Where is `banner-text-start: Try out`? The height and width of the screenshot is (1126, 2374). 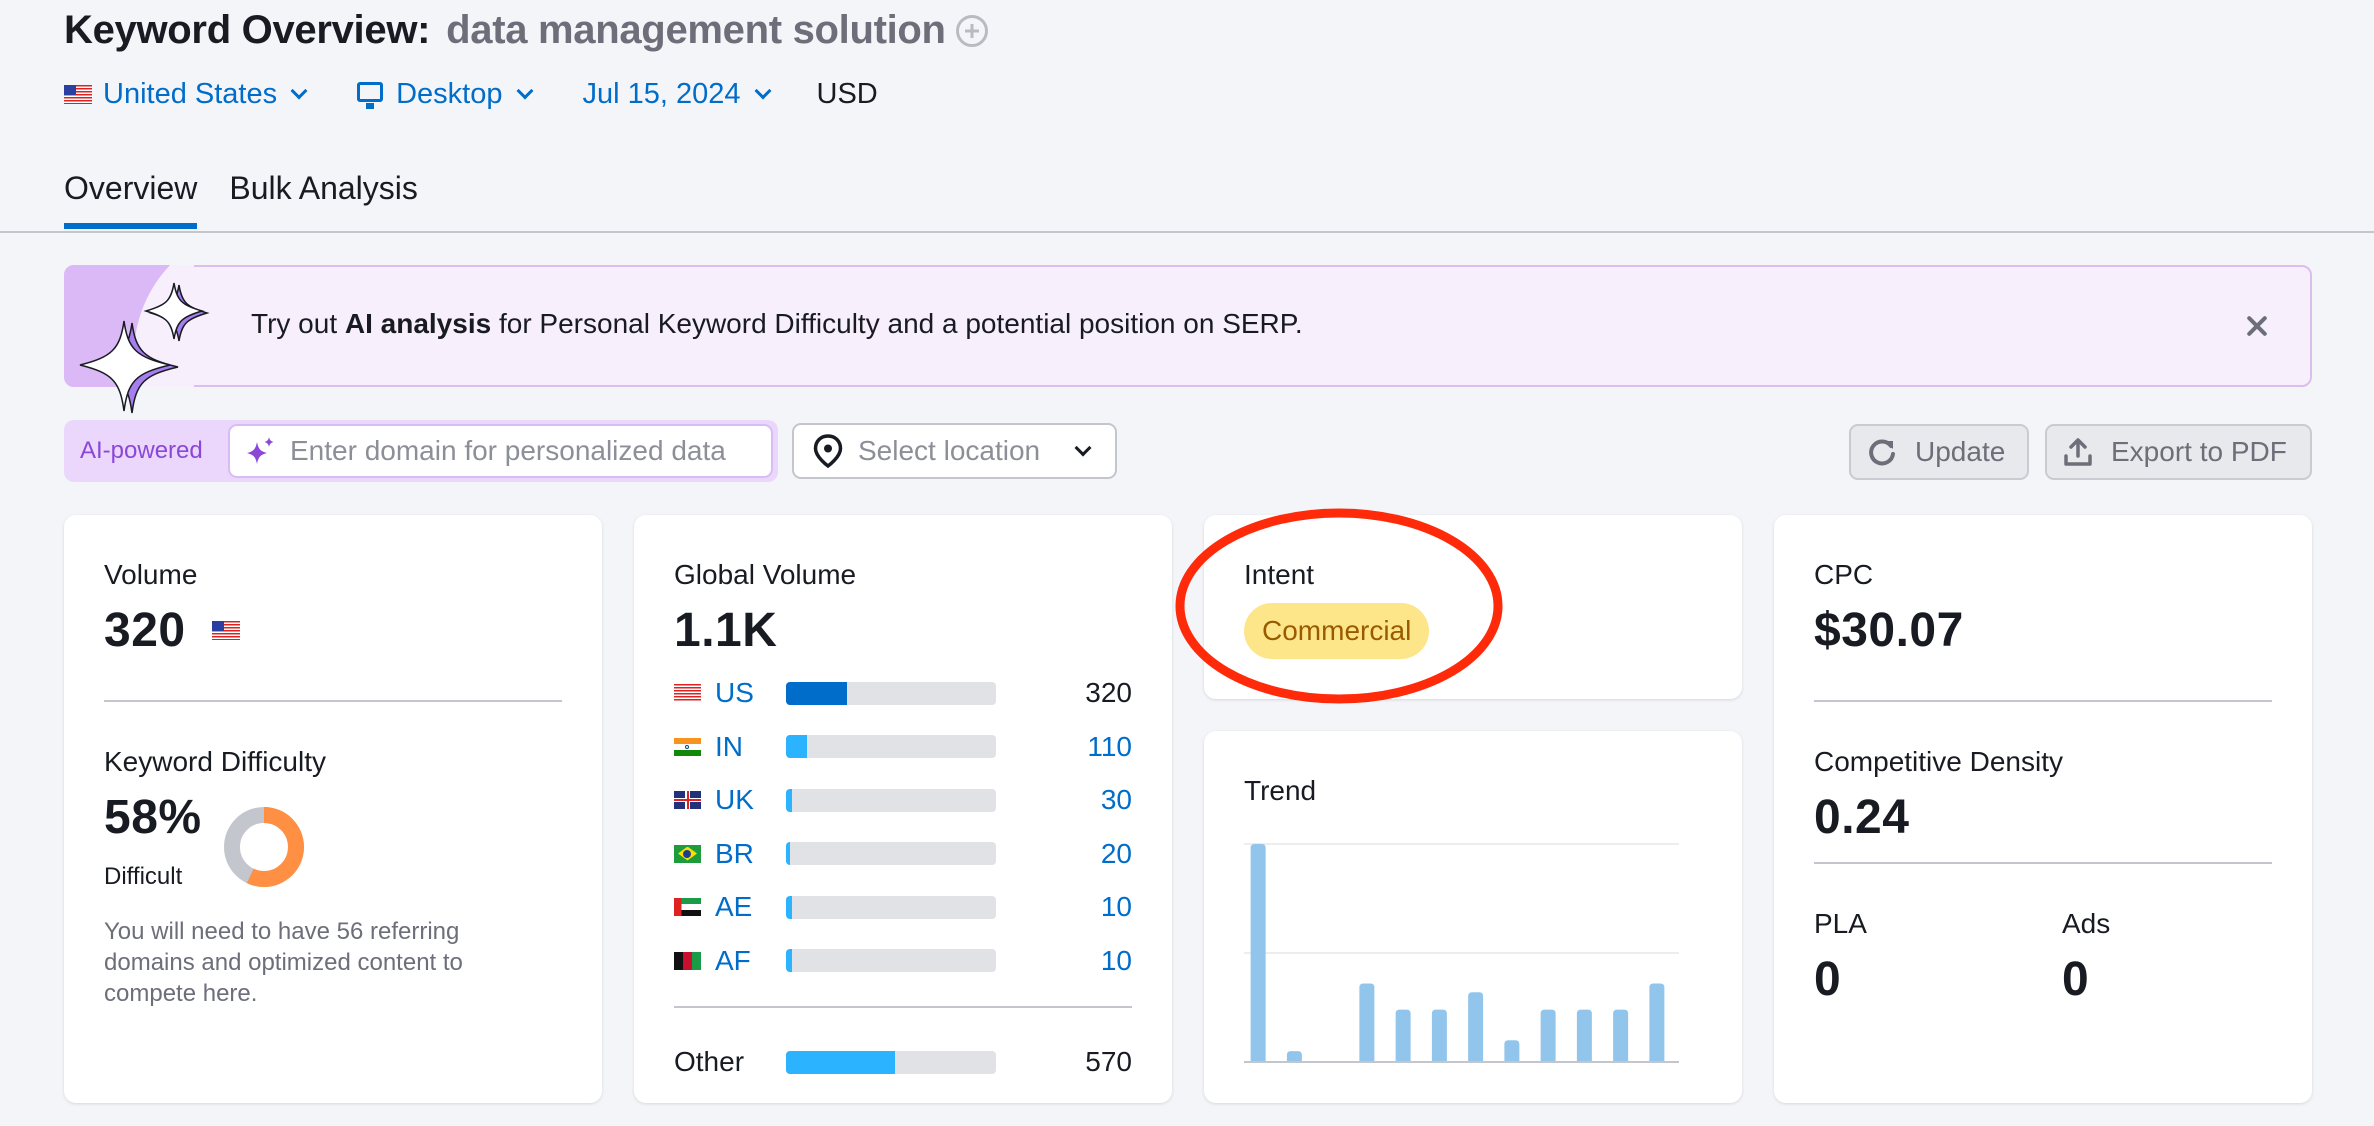
banner-text-start: Try out is located at coordinates (298, 323).